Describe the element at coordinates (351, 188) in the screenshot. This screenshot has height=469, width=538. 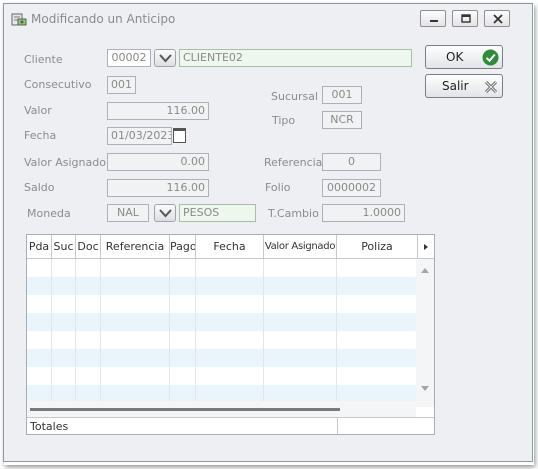
I see `folio-field: 0000002` at that location.